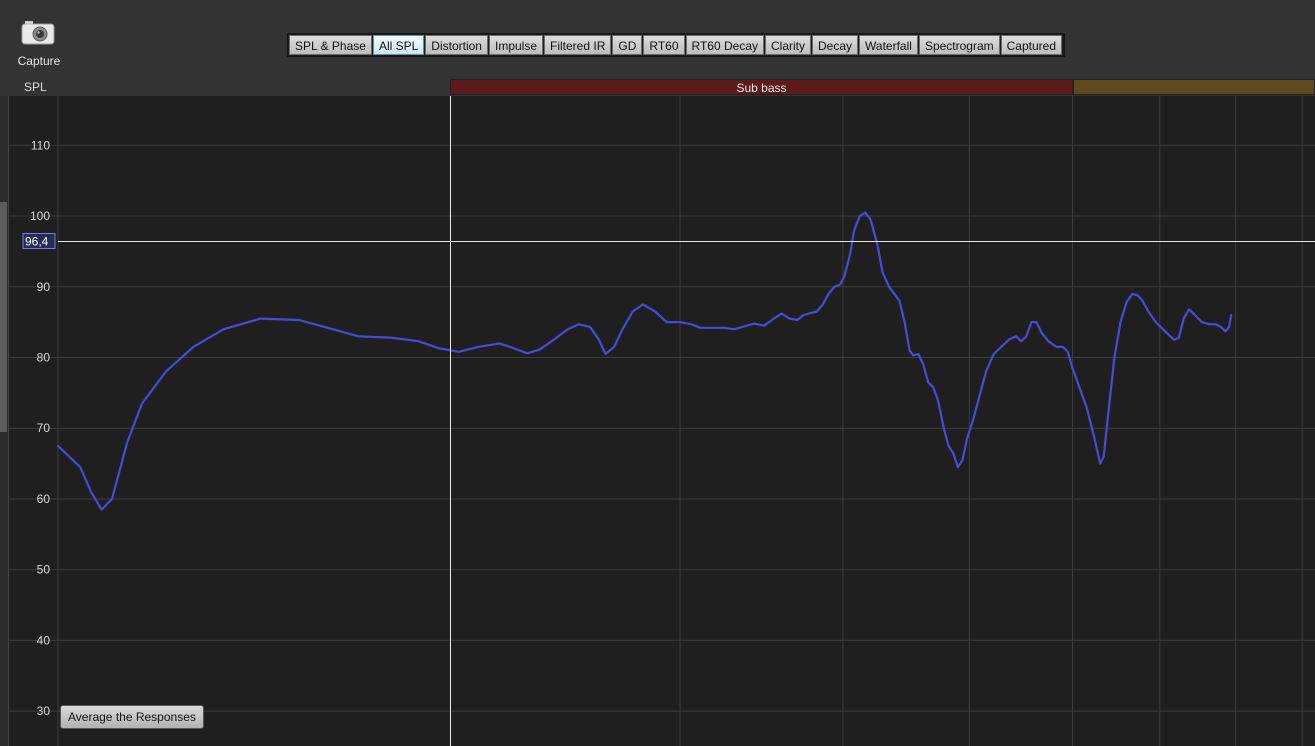 This screenshot has height=746, width=1315. What do you see at coordinates (959, 45) in the screenshot?
I see `tab-spectrogram: Spectrogram` at bounding box center [959, 45].